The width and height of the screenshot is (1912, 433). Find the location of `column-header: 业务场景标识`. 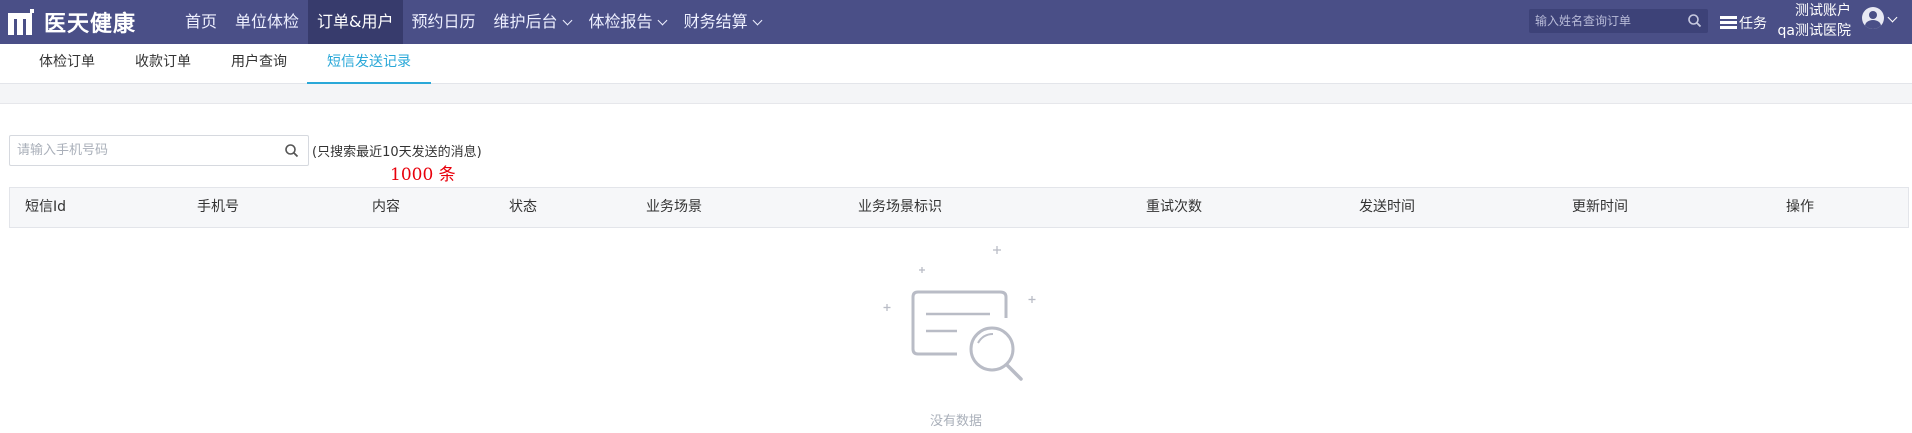

column-header: 业务场景标识 is located at coordinates (900, 207).